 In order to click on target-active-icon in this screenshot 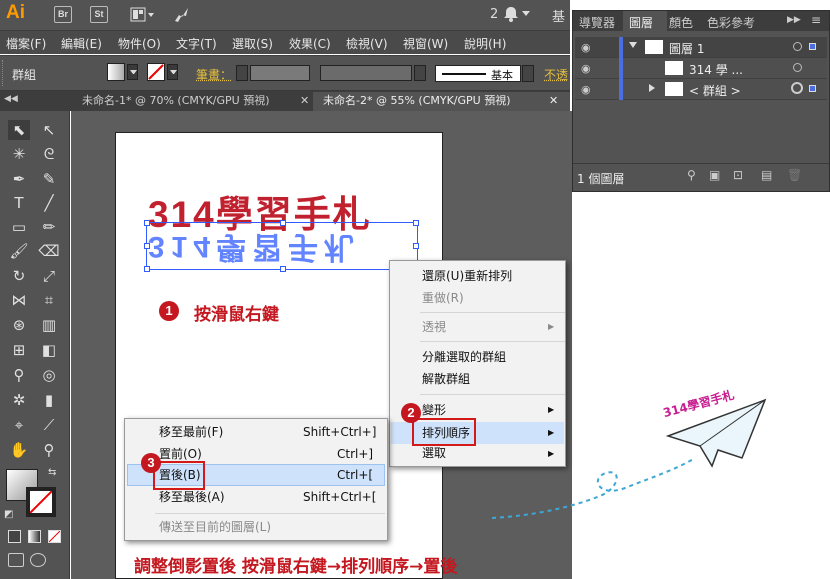, I will do `click(797, 88)`.